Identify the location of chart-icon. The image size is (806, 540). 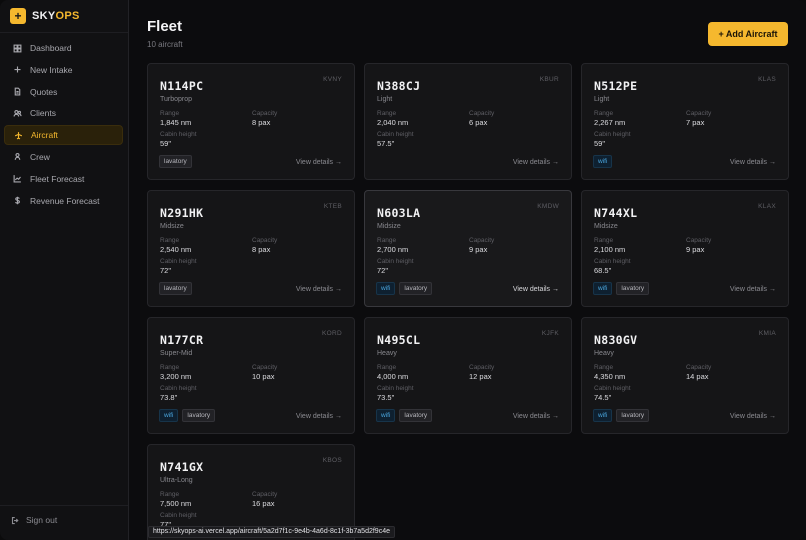
(17, 179).